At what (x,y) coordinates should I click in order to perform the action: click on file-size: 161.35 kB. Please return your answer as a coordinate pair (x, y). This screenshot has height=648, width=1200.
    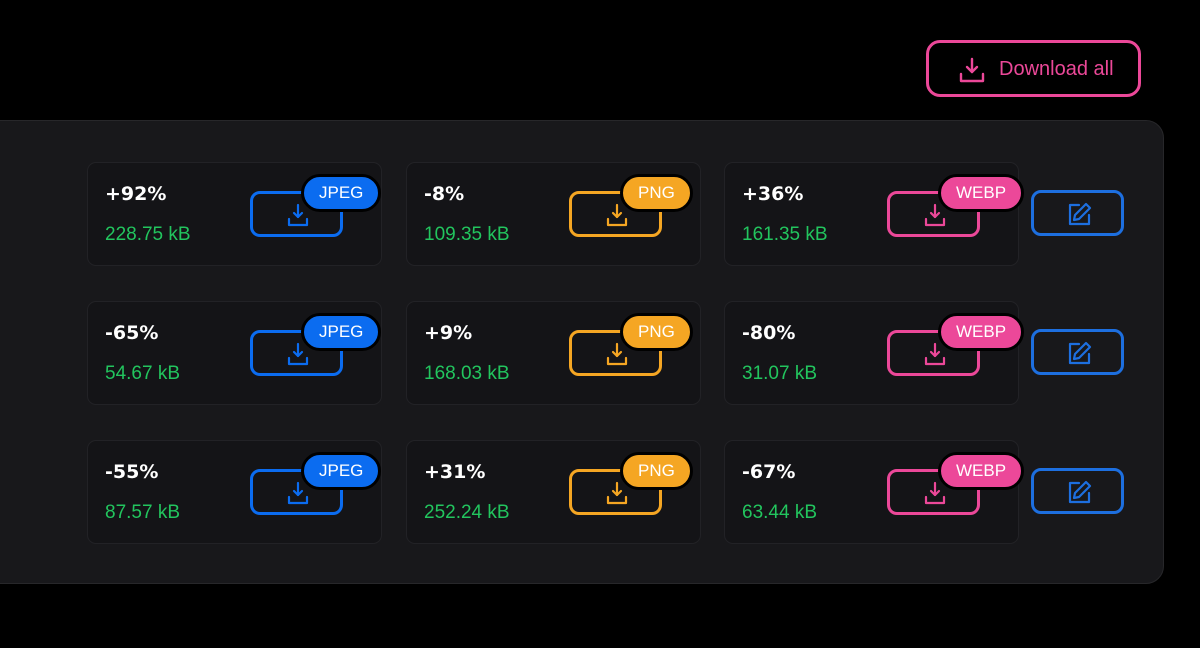
    Looking at the image, I should click on (785, 234).